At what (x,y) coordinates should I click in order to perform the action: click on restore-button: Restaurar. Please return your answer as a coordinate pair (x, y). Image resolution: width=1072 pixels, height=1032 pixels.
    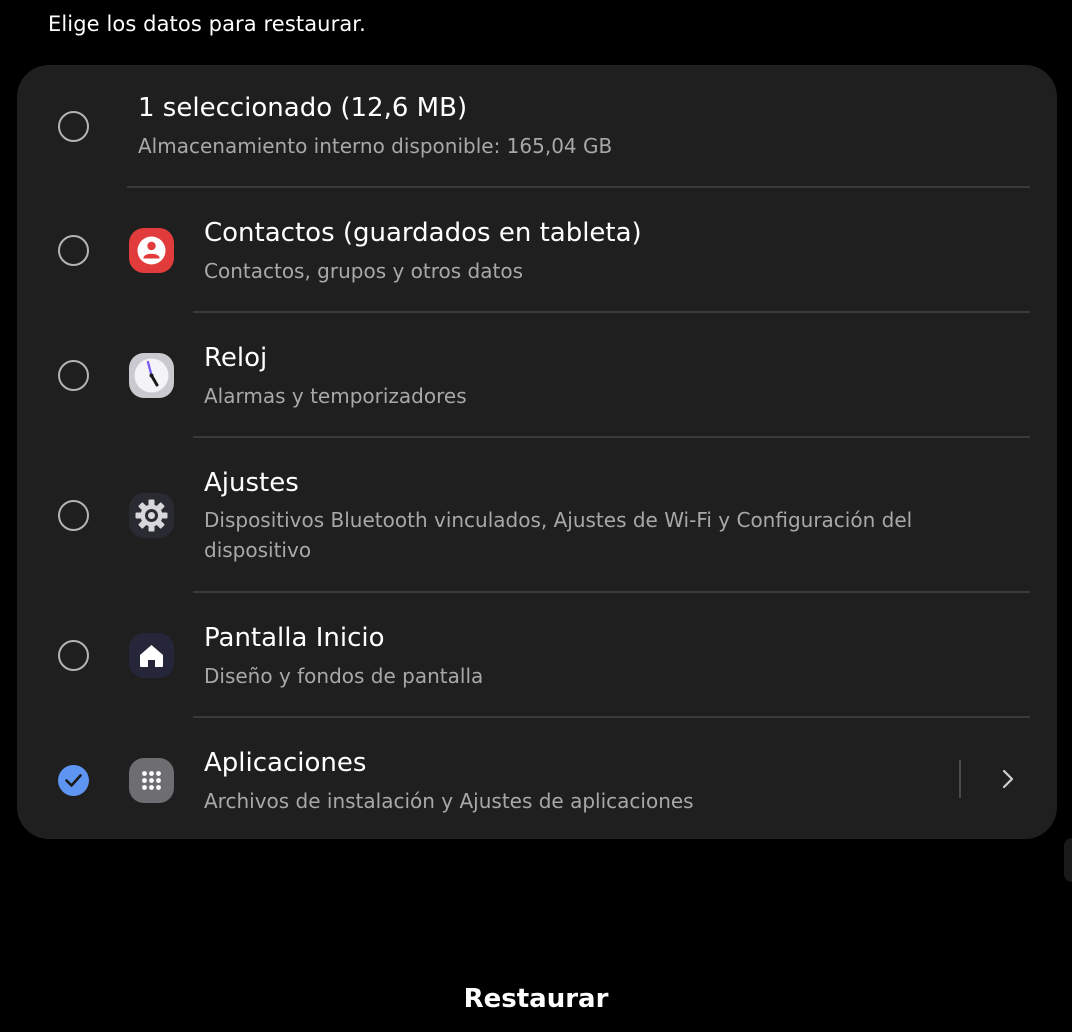
    Looking at the image, I should click on (536, 999).